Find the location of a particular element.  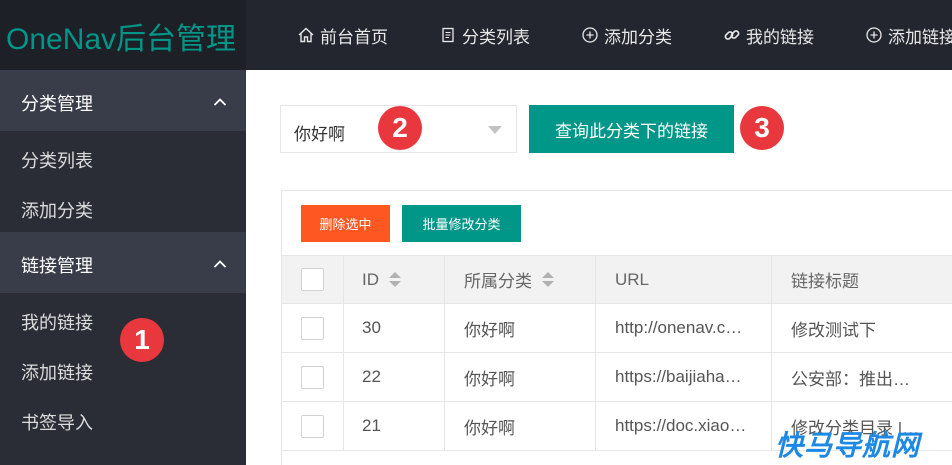

logo-text: OneNav后台管理 is located at coordinates (121, 36).